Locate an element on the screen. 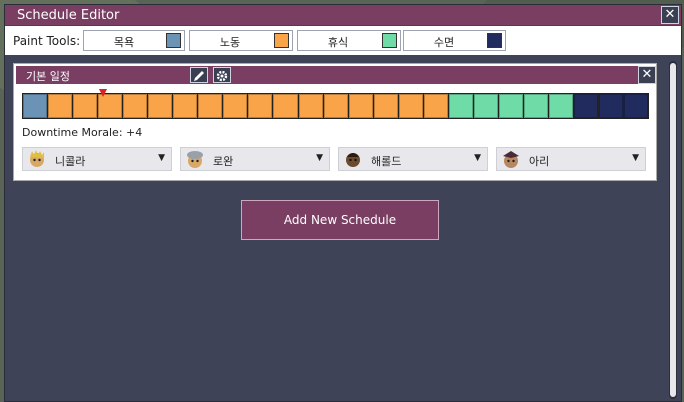 The height and width of the screenshot is (402, 684). paint-tool-label: 노동 is located at coordinates (230, 42).